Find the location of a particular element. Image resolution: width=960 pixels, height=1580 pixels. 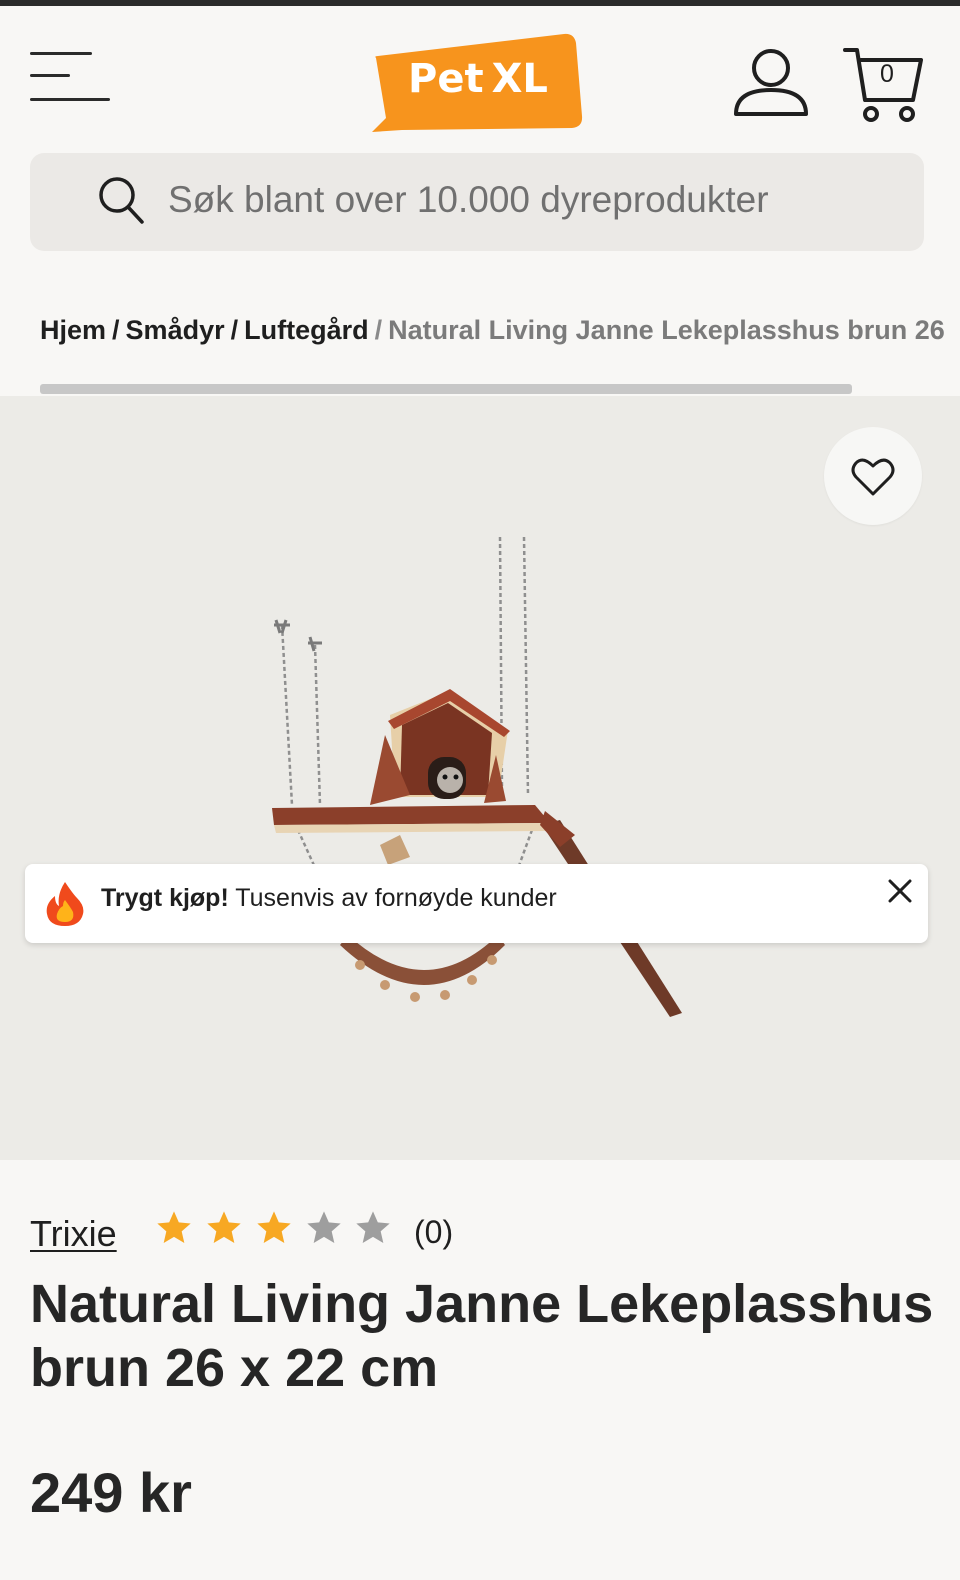

logo-text-xl: XL is located at coordinates (519, 79).